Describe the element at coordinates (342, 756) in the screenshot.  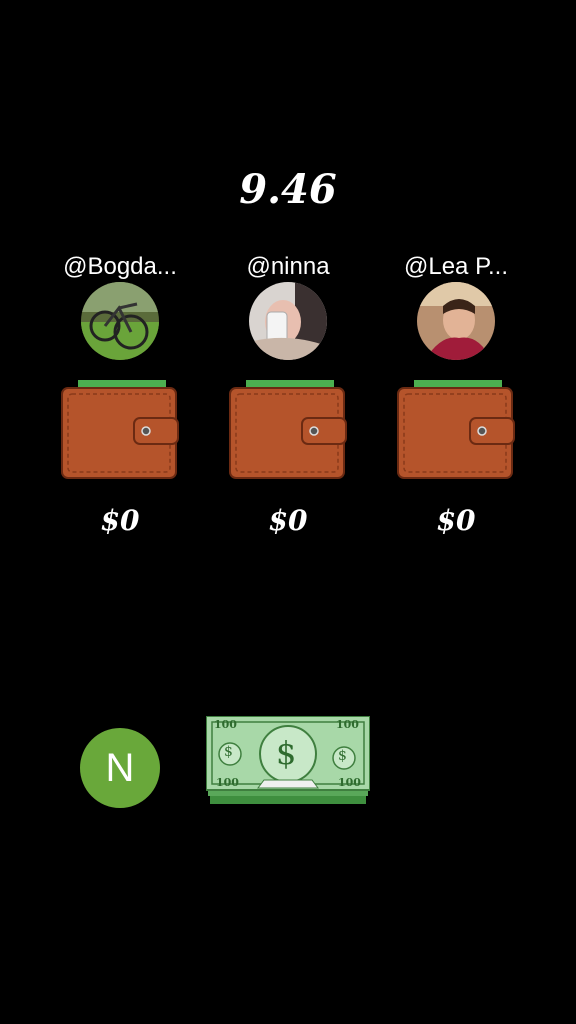
I see `bill-symbol-right: $` at that location.